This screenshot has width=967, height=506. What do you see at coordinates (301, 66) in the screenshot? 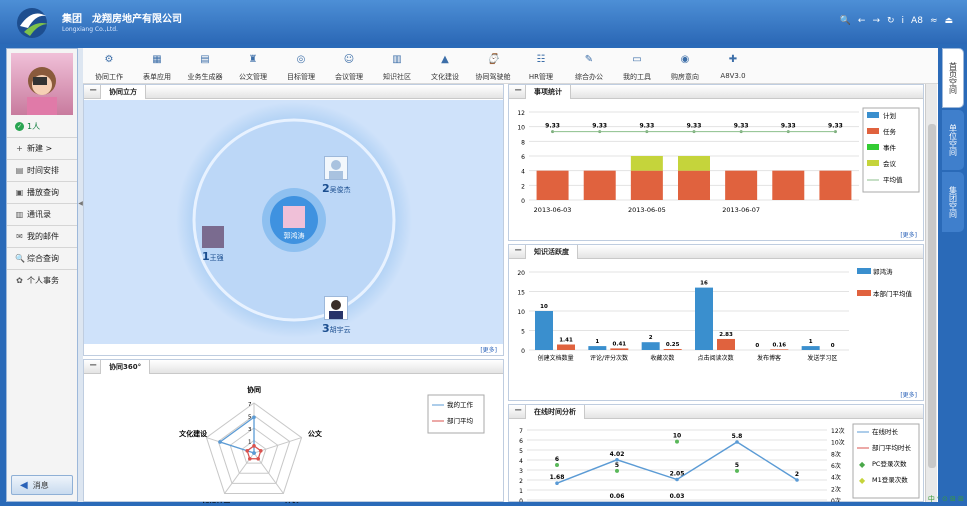
I see `toolbar-item: ◎ 目标管理` at bounding box center [301, 66].